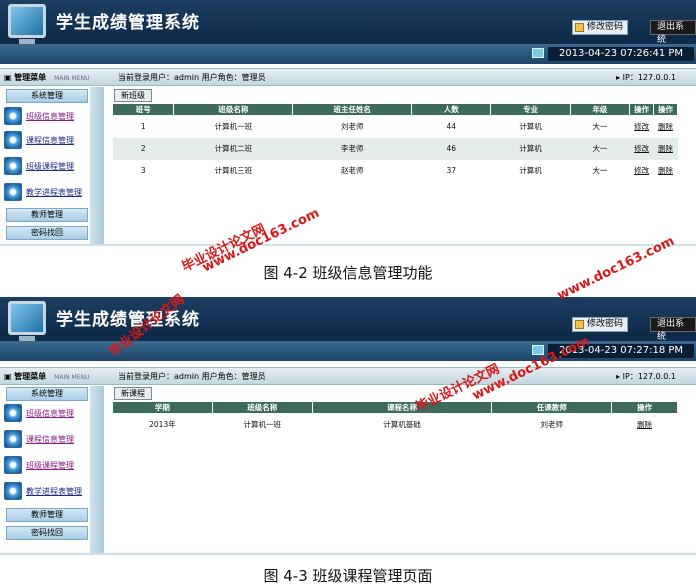 This screenshot has height=586, width=696. Describe the element at coordinates (451, 170) in the screenshot. I see `table-cell: 37` at that location.